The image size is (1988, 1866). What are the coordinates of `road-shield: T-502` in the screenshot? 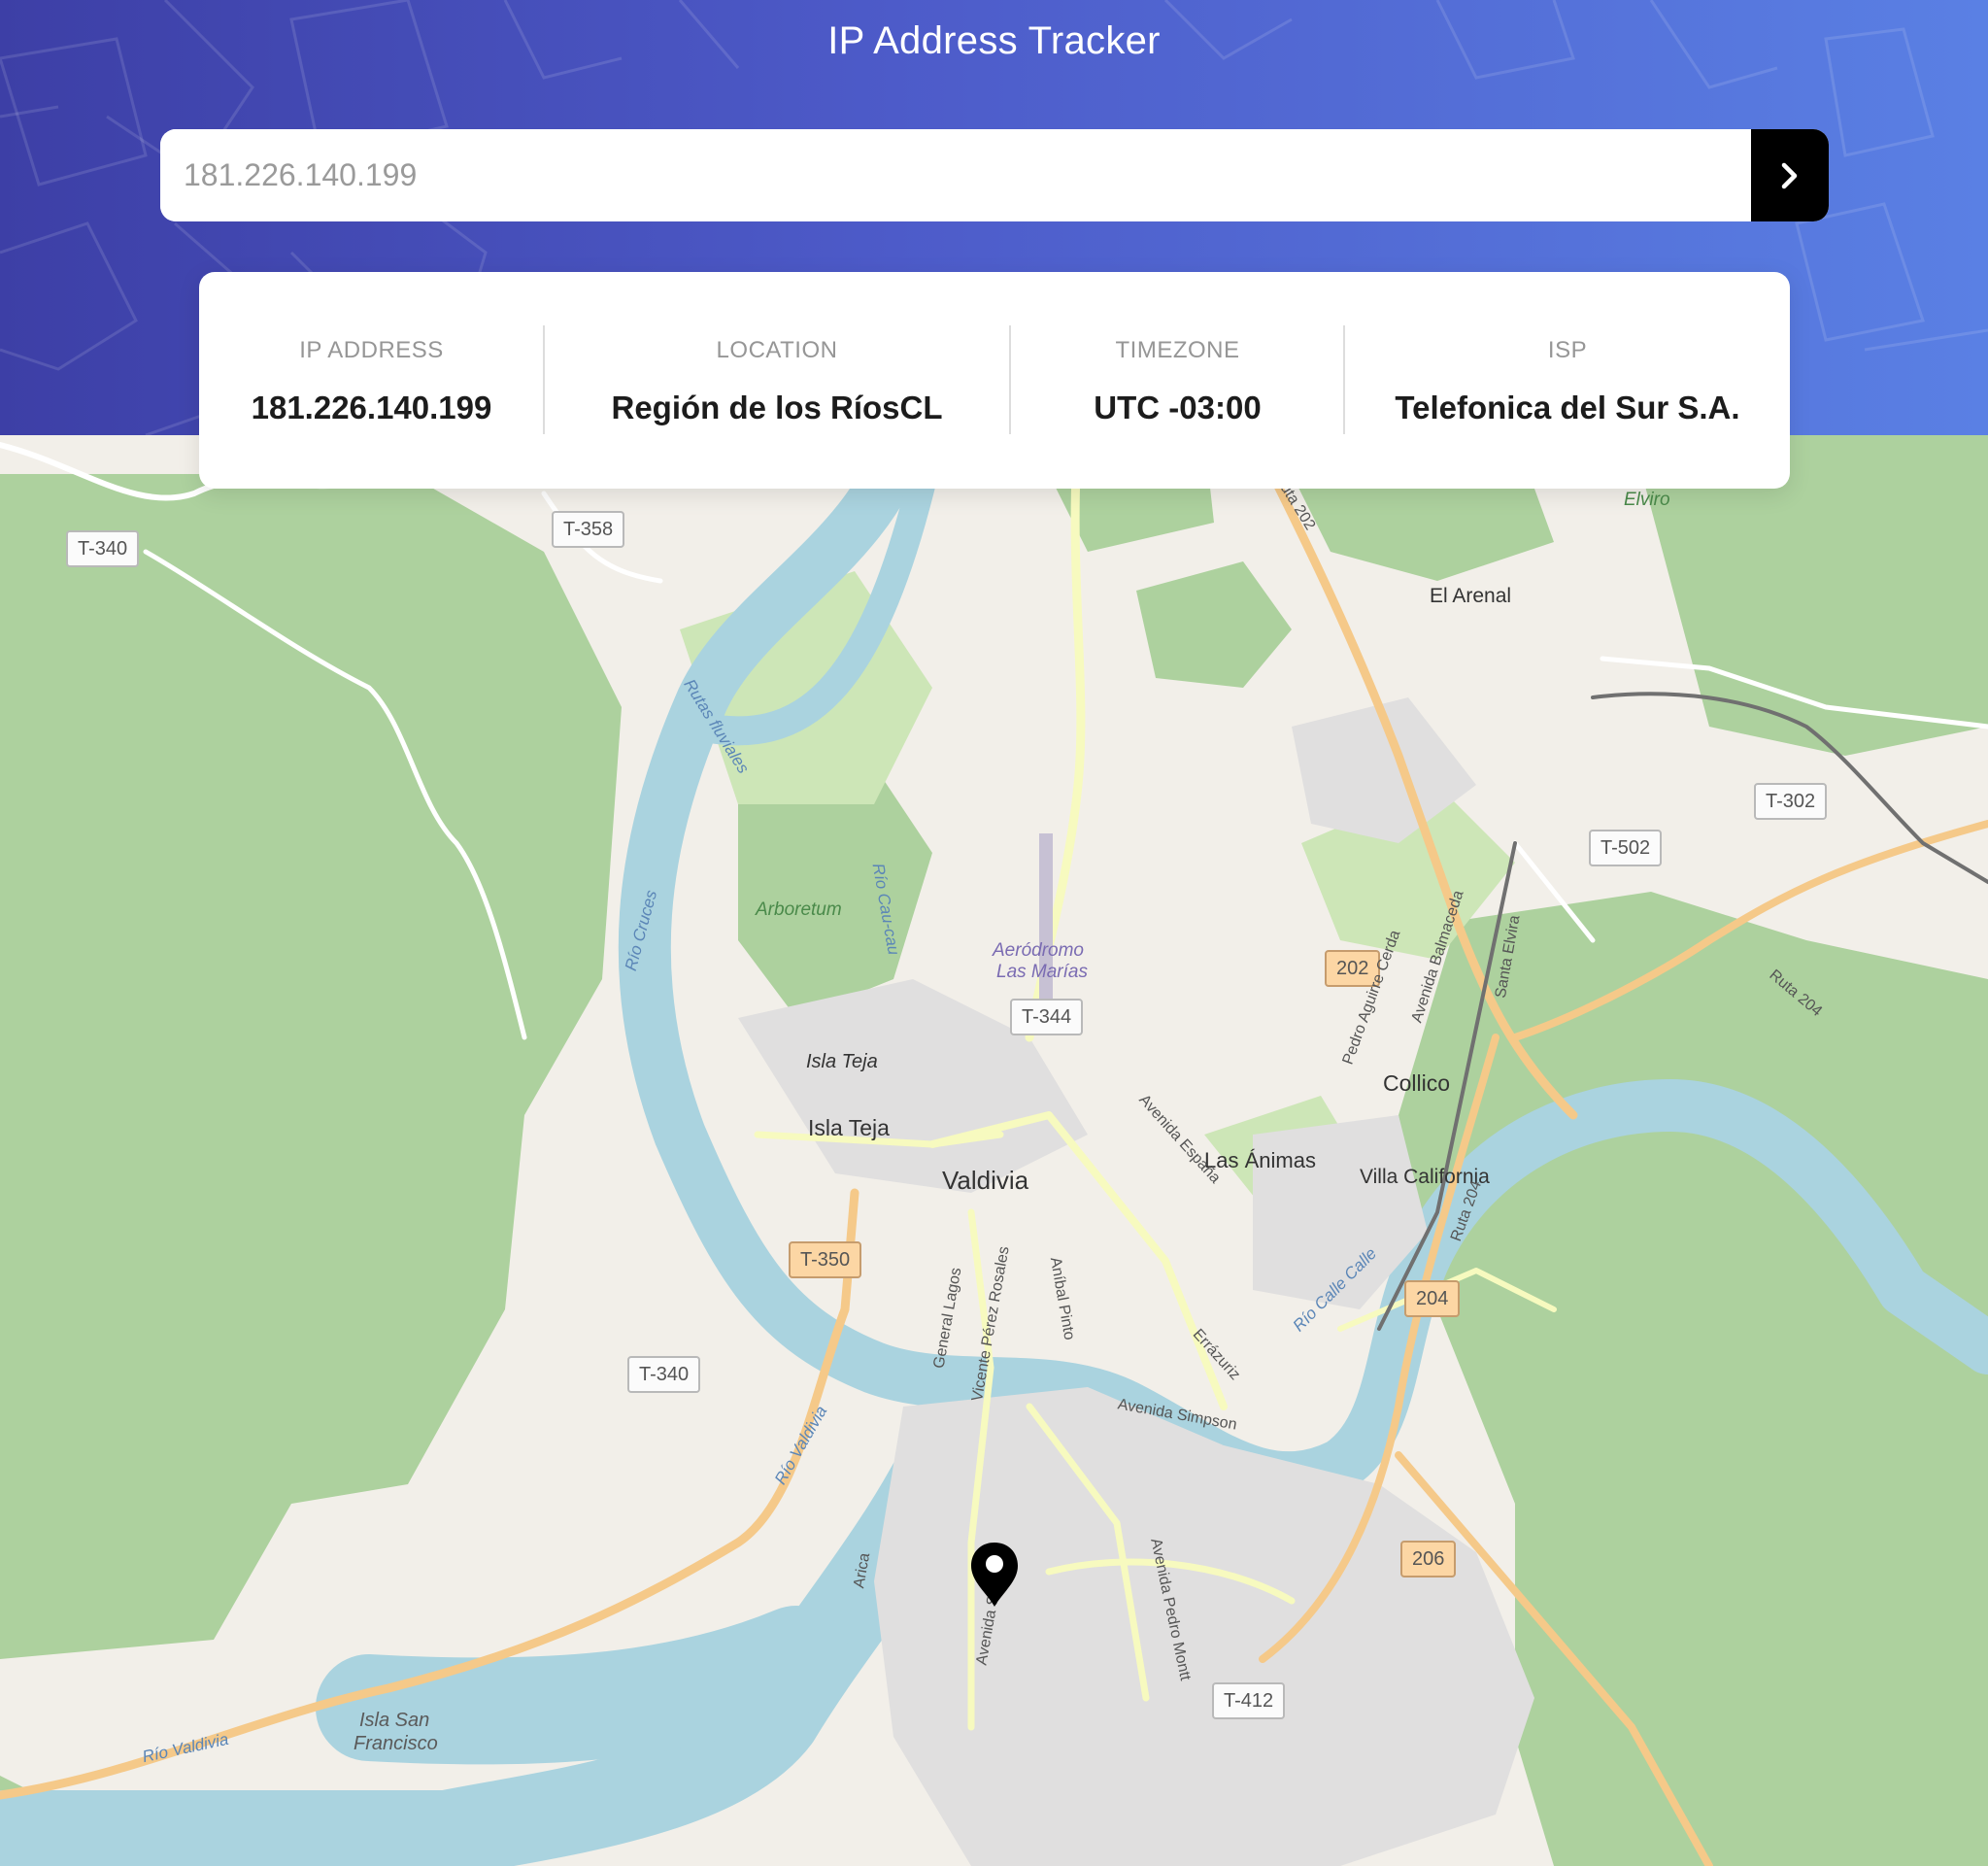 It's located at (1626, 848).